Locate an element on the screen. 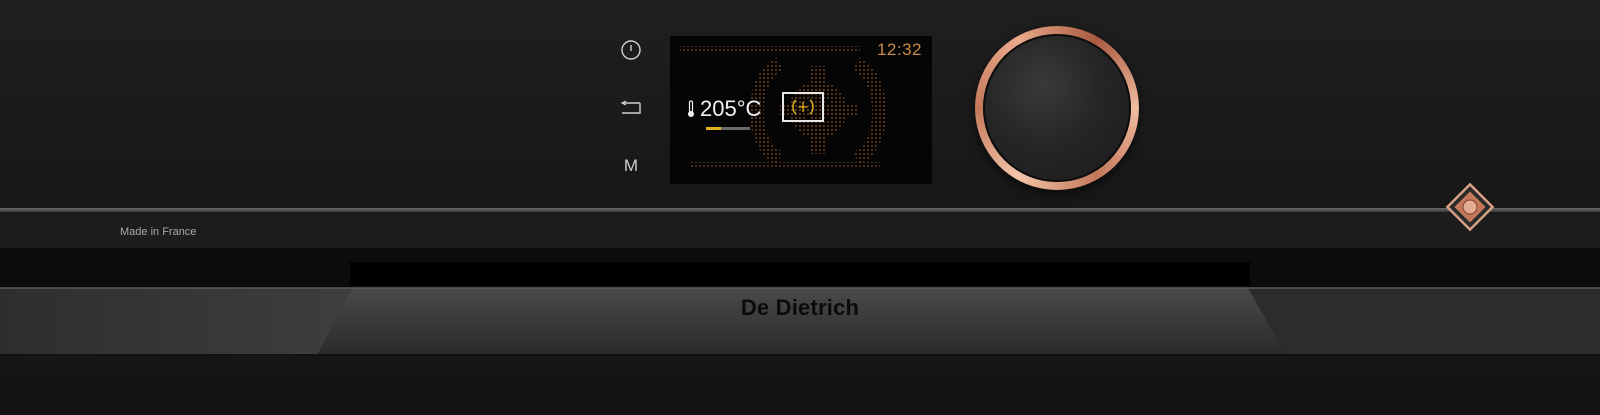  brand-logo: De Dietrich is located at coordinates (800, 307).